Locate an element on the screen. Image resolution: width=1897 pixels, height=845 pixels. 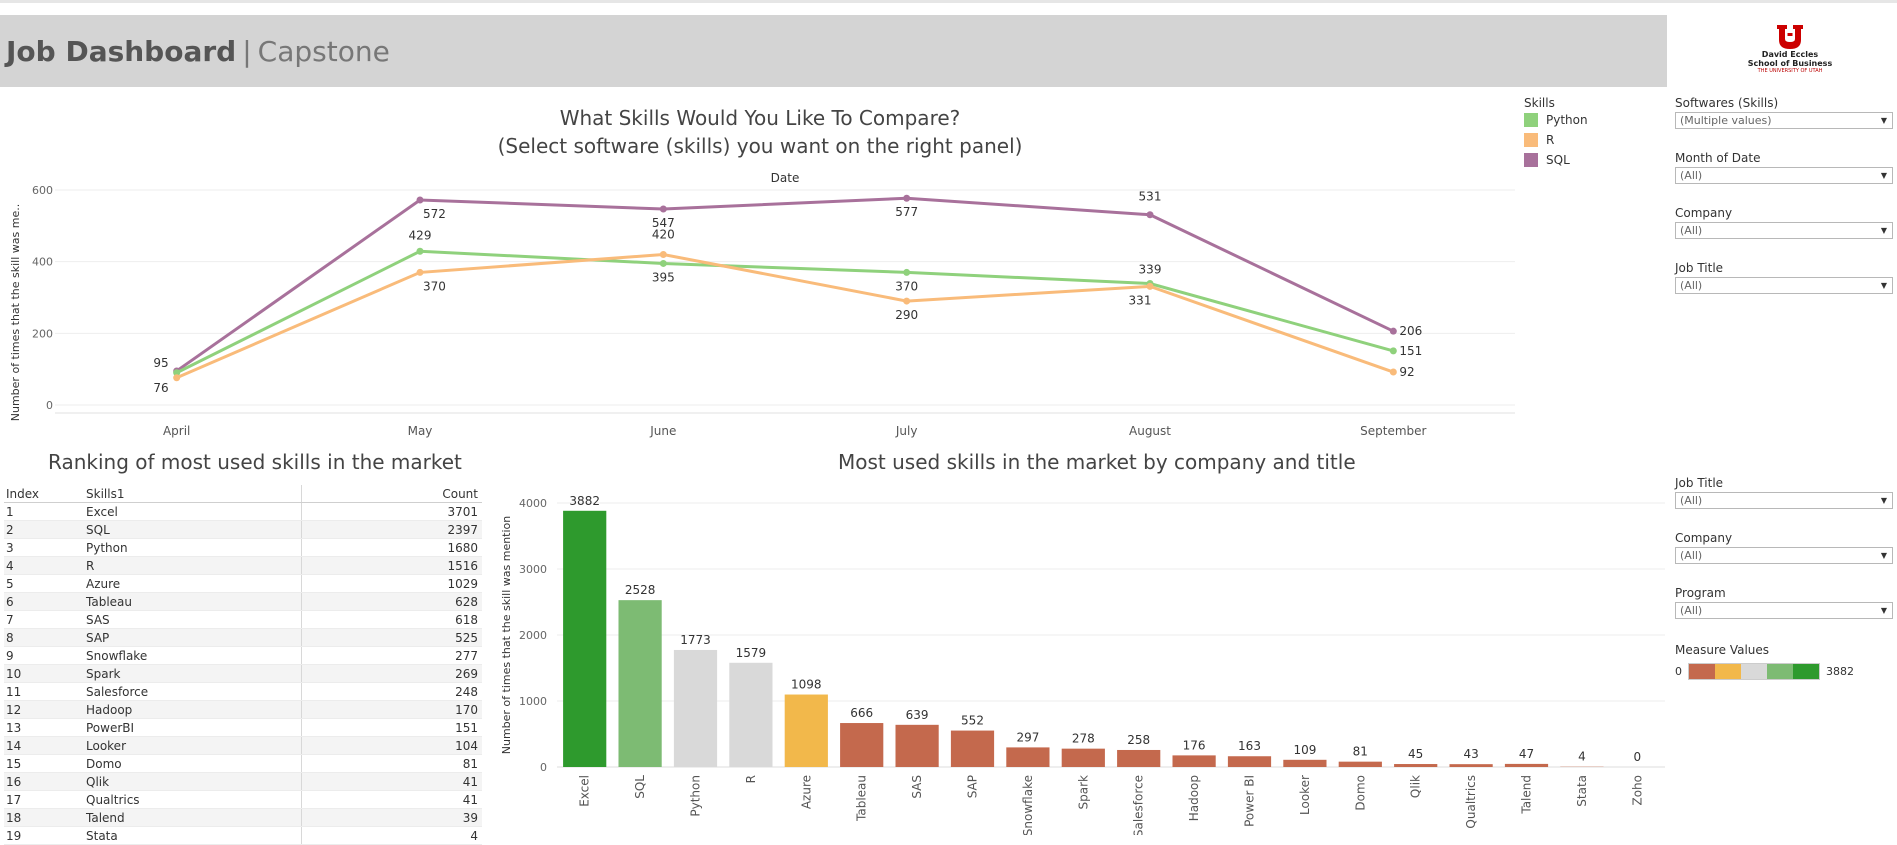
filter-value: (Multiple values) is located at coordinates (1726, 120).